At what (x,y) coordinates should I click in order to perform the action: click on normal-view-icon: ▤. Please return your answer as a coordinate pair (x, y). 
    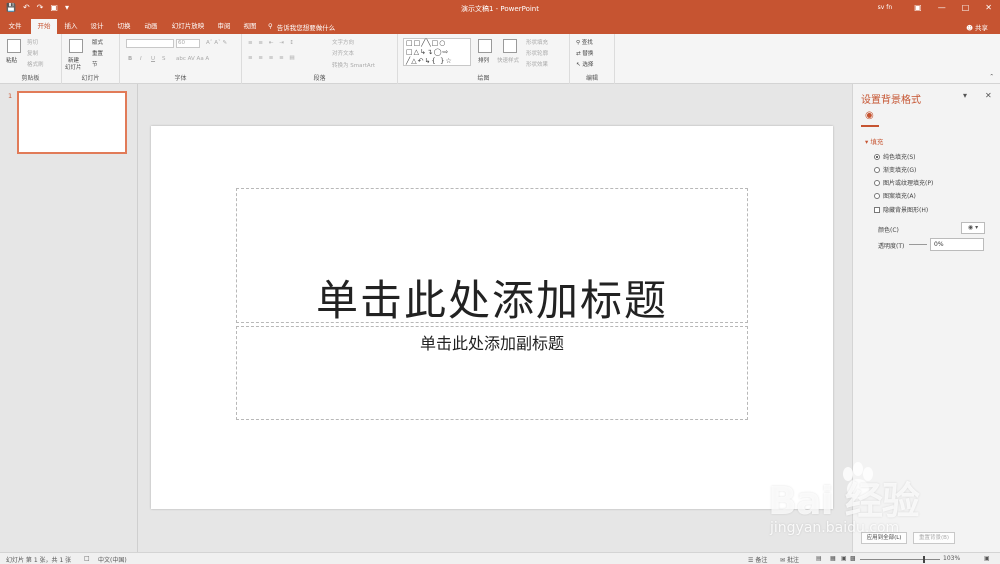
    Looking at the image, I should click on (819, 558).